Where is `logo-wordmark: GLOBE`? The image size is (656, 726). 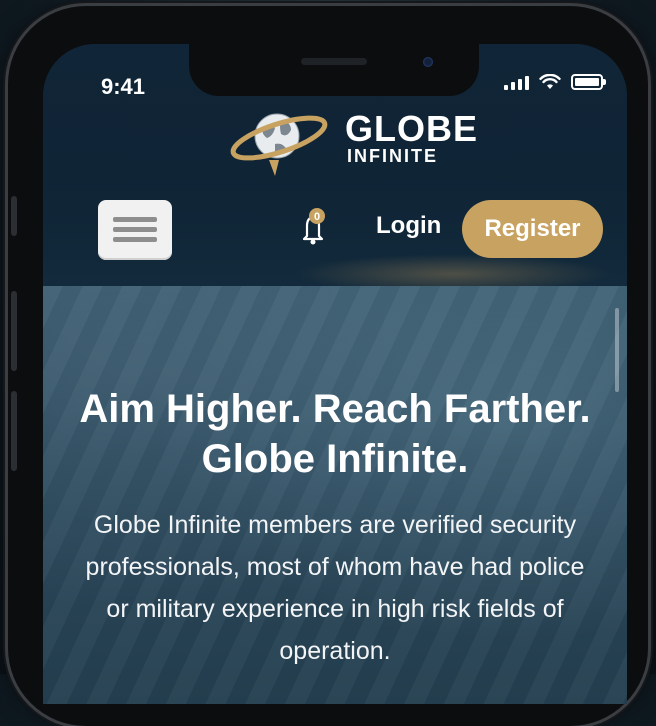
logo-wordmark: GLOBE is located at coordinates (412, 128).